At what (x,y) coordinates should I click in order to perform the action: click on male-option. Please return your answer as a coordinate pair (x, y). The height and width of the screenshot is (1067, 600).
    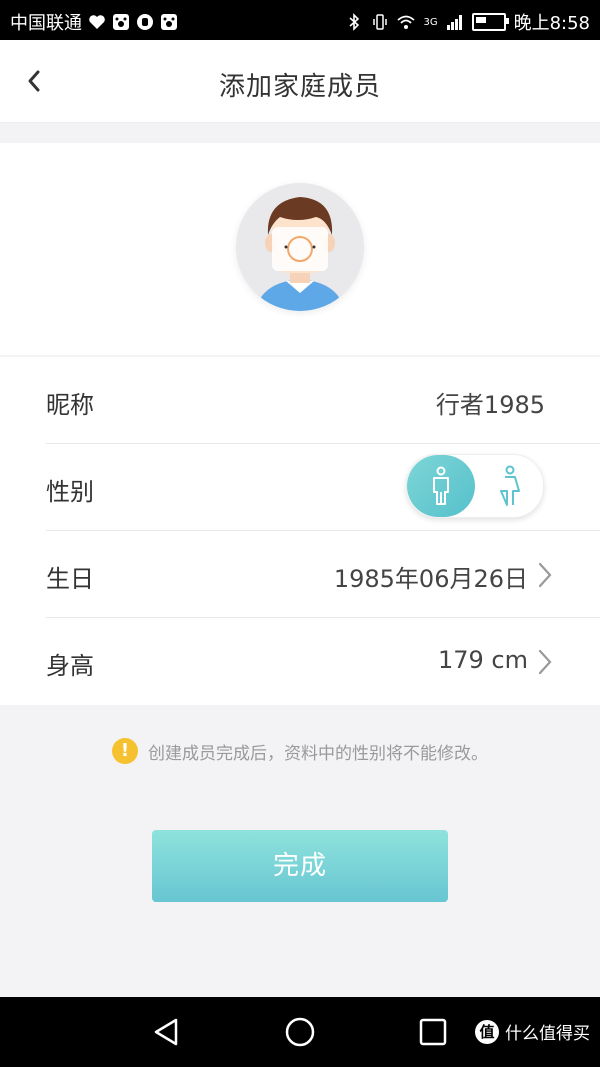
    Looking at the image, I should click on (441, 486).